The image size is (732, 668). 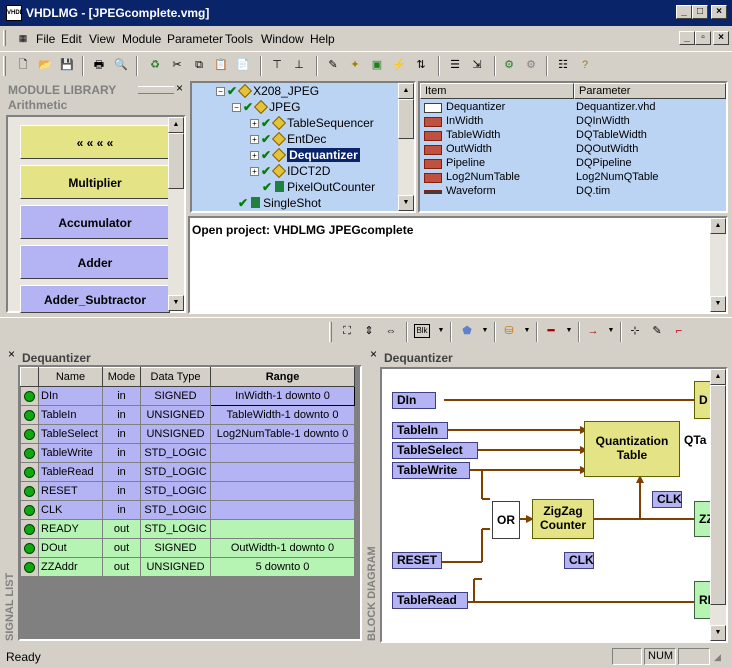 What do you see at coordinates (373, 354) in the screenshot?
I see `block-diagram-close-icon: ×` at bounding box center [373, 354].